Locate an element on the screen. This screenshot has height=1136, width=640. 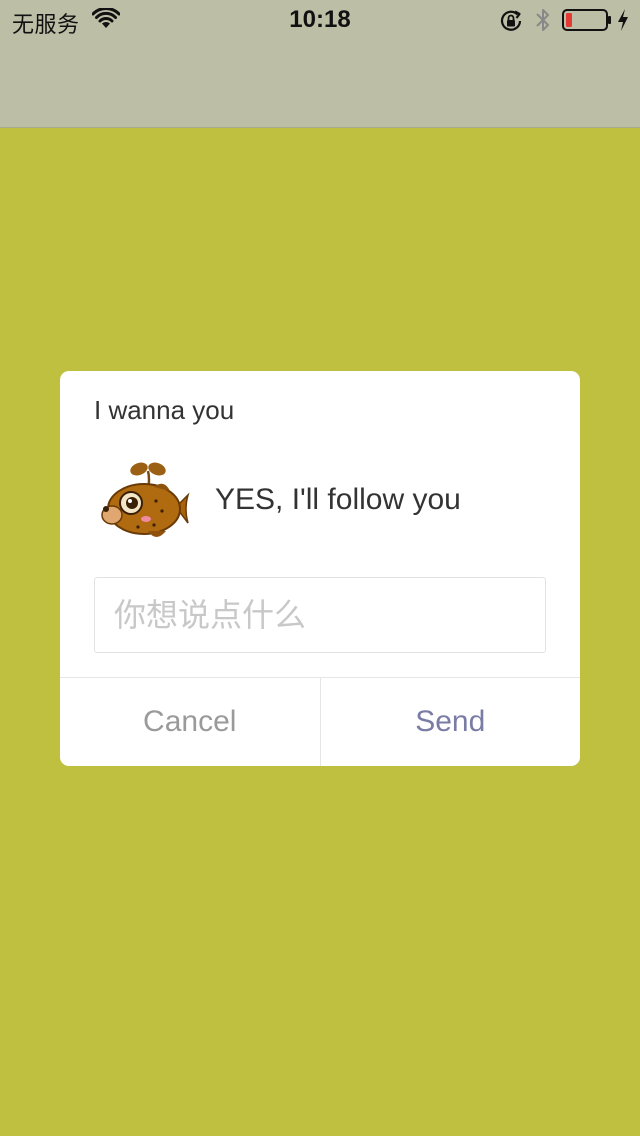
message-text: YES, I'll follow you is located at coordinates (338, 499).